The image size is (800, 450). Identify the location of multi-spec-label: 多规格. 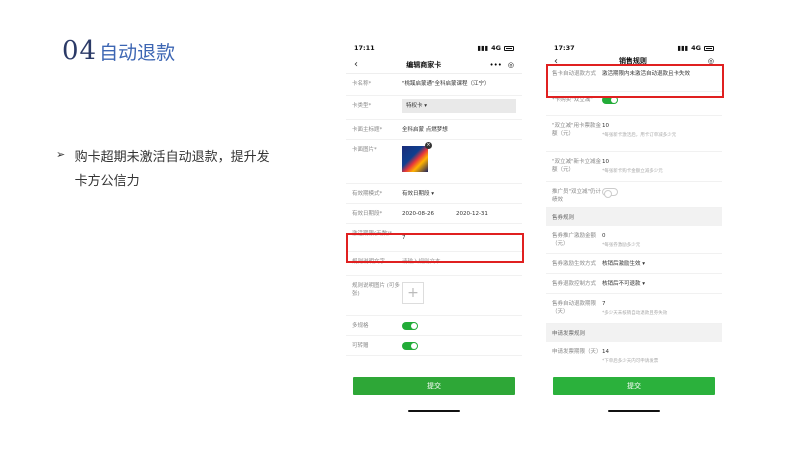
(360, 326).